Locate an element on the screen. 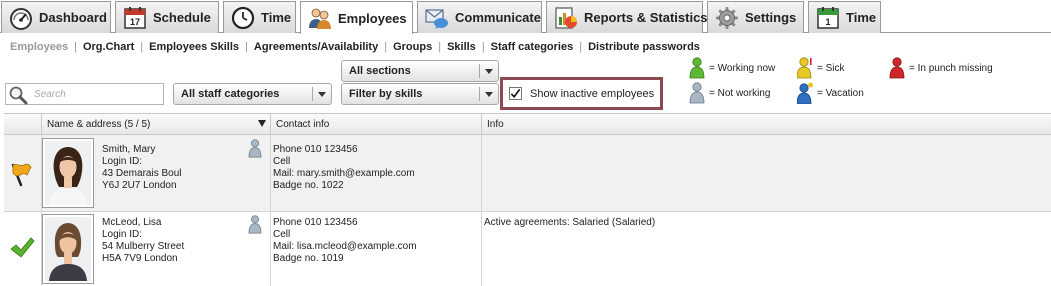 This screenshot has height=286, width=1051. tab-time: Time is located at coordinates (259, 17).